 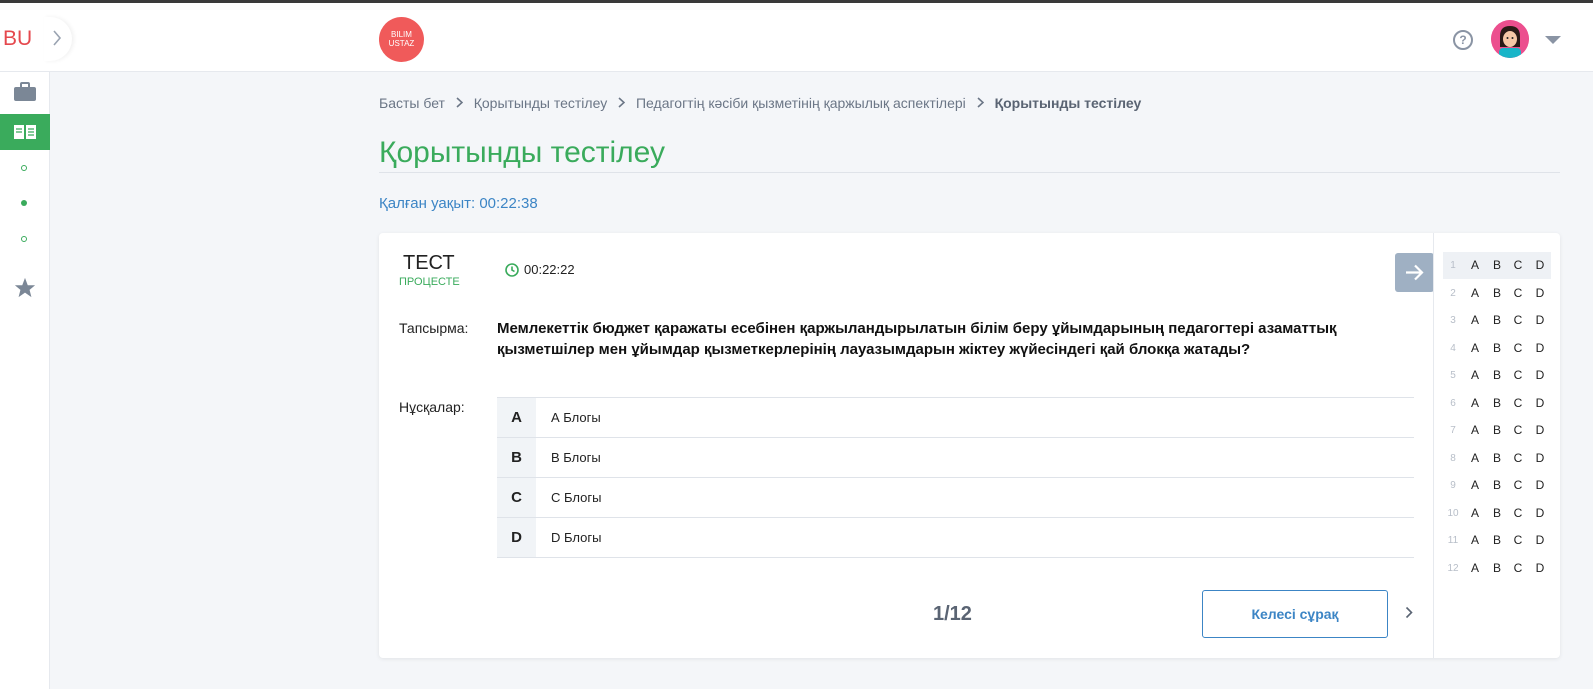 I want to click on answer-options: A А Блогы B В Блогы C С Блогы D D Блогы, so click(x=955, y=477).